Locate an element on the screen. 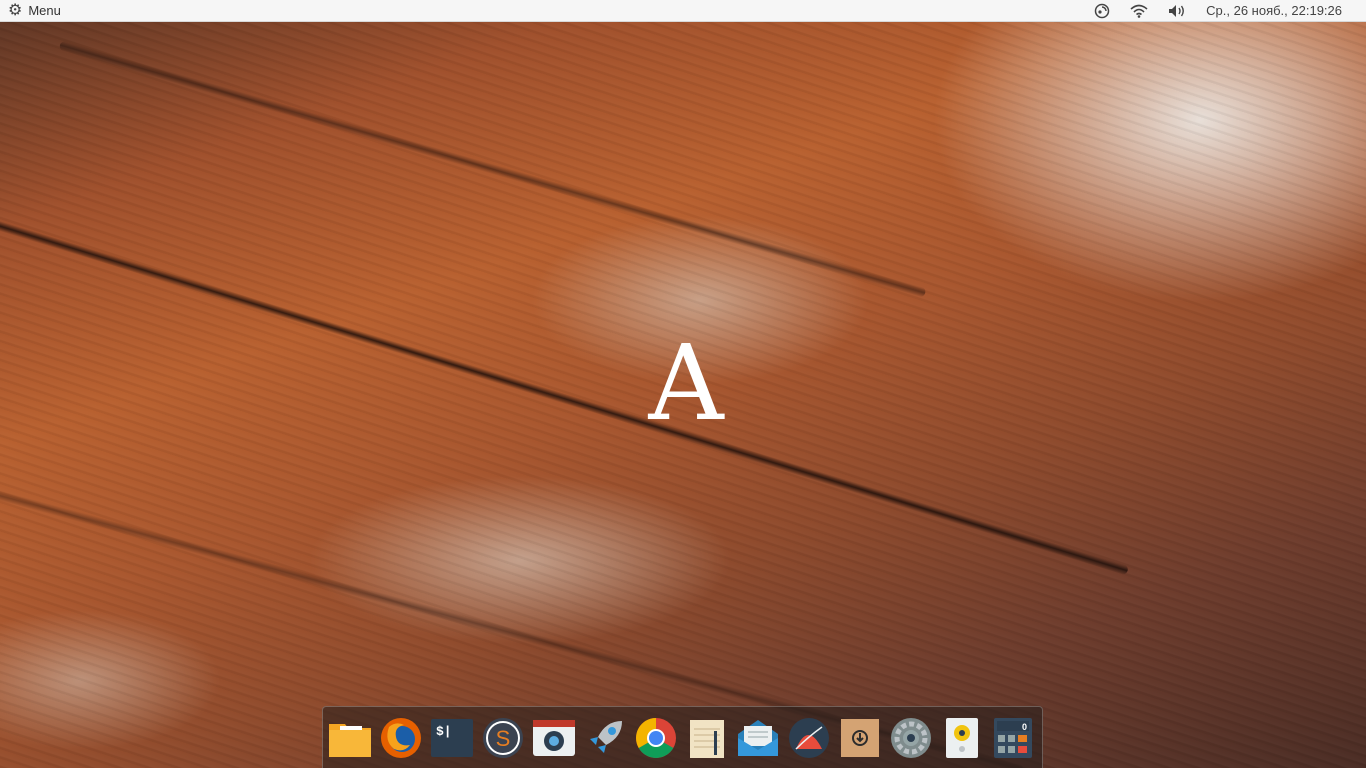 The width and height of the screenshot is (1366, 768). firefox-icon is located at coordinates (401, 737).